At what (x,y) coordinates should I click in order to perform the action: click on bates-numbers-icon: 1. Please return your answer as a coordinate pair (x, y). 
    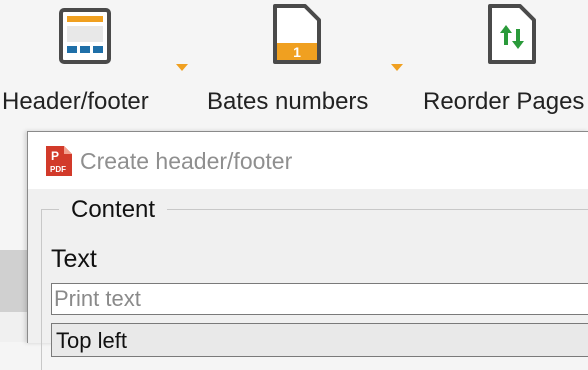
    Looking at the image, I should click on (297, 36).